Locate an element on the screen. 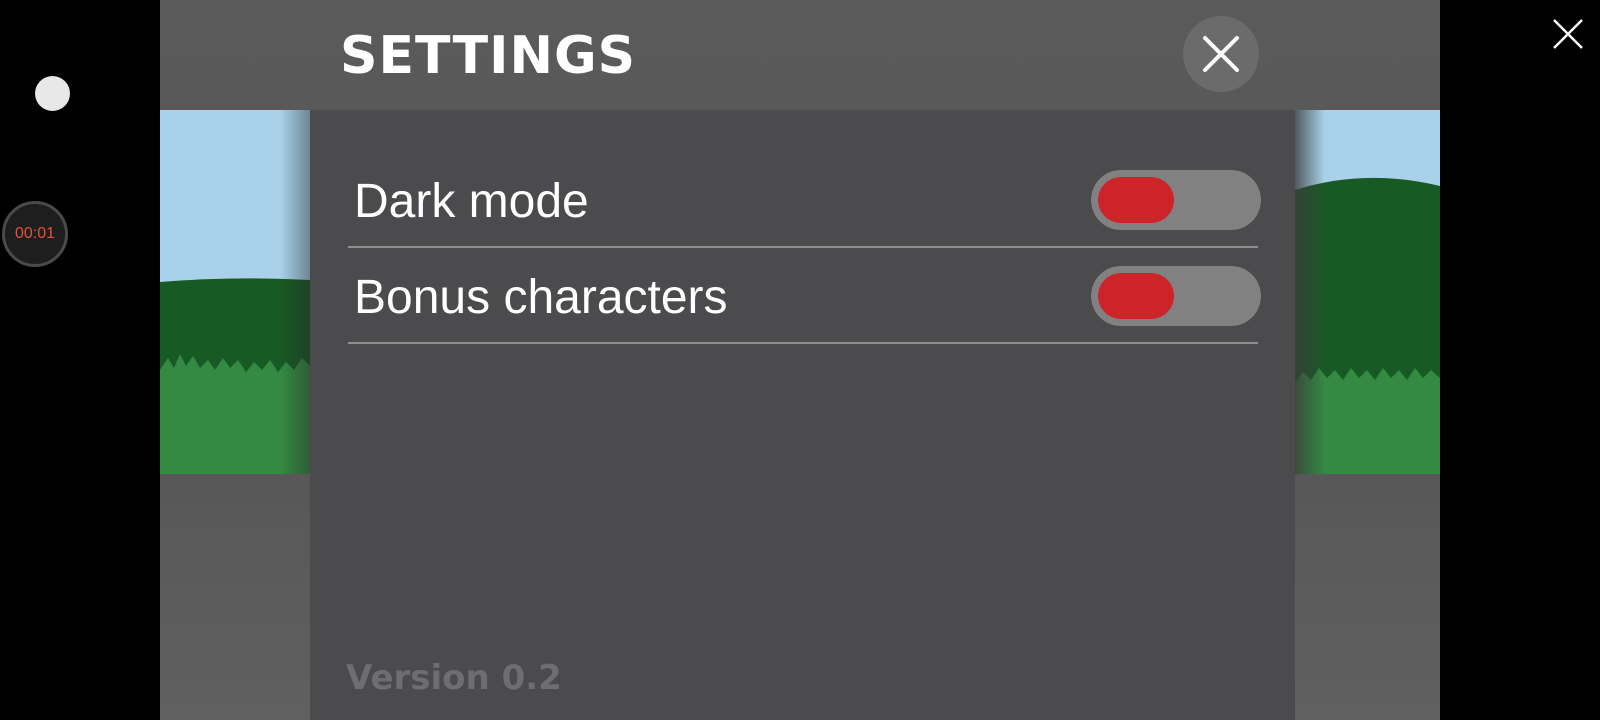 The height and width of the screenshot is (720, 1600). panel-shadow-right is located at coordinates (1310, 292).